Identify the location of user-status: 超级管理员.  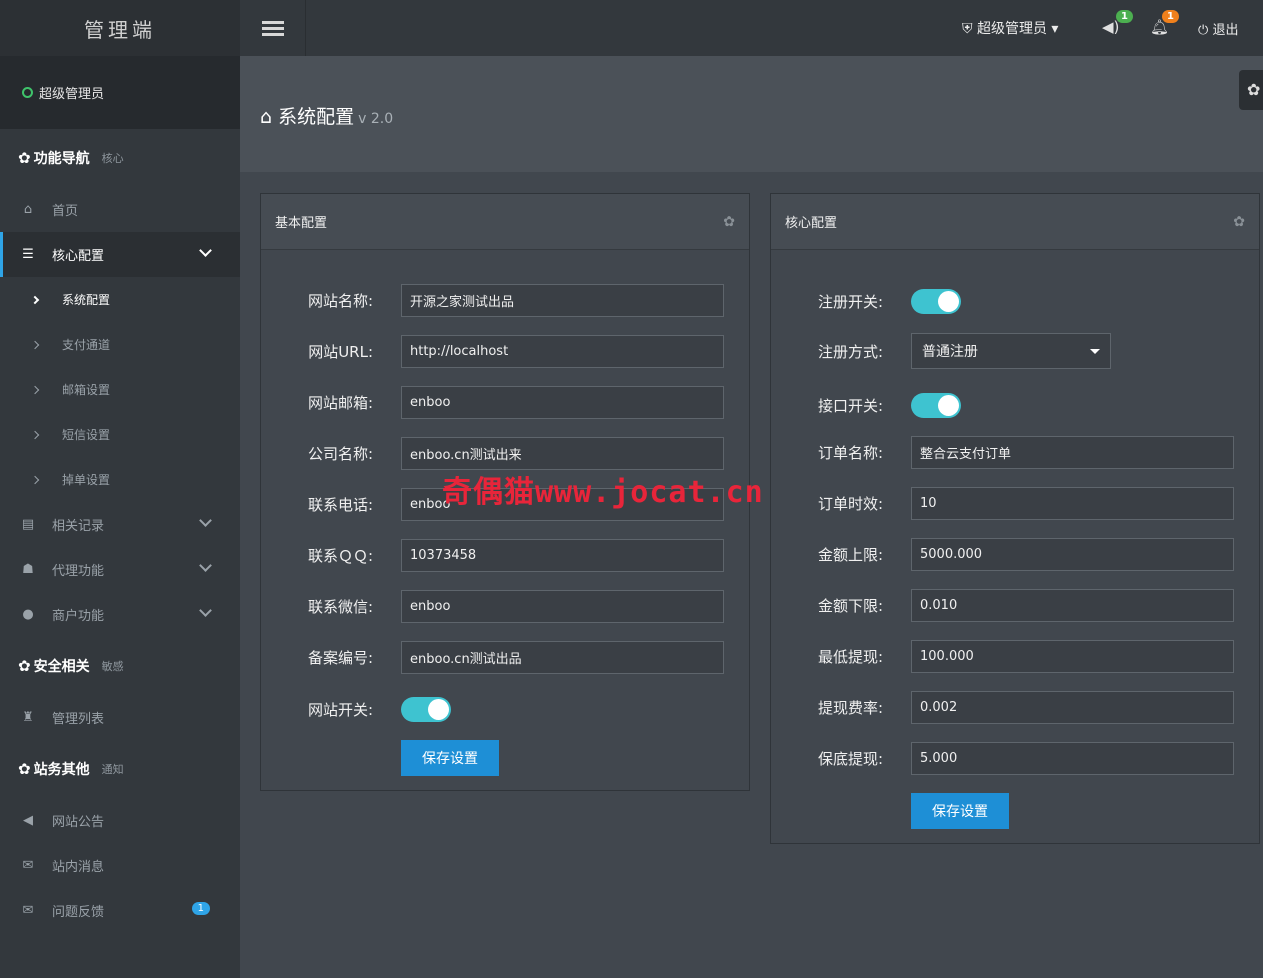
(120, 92).